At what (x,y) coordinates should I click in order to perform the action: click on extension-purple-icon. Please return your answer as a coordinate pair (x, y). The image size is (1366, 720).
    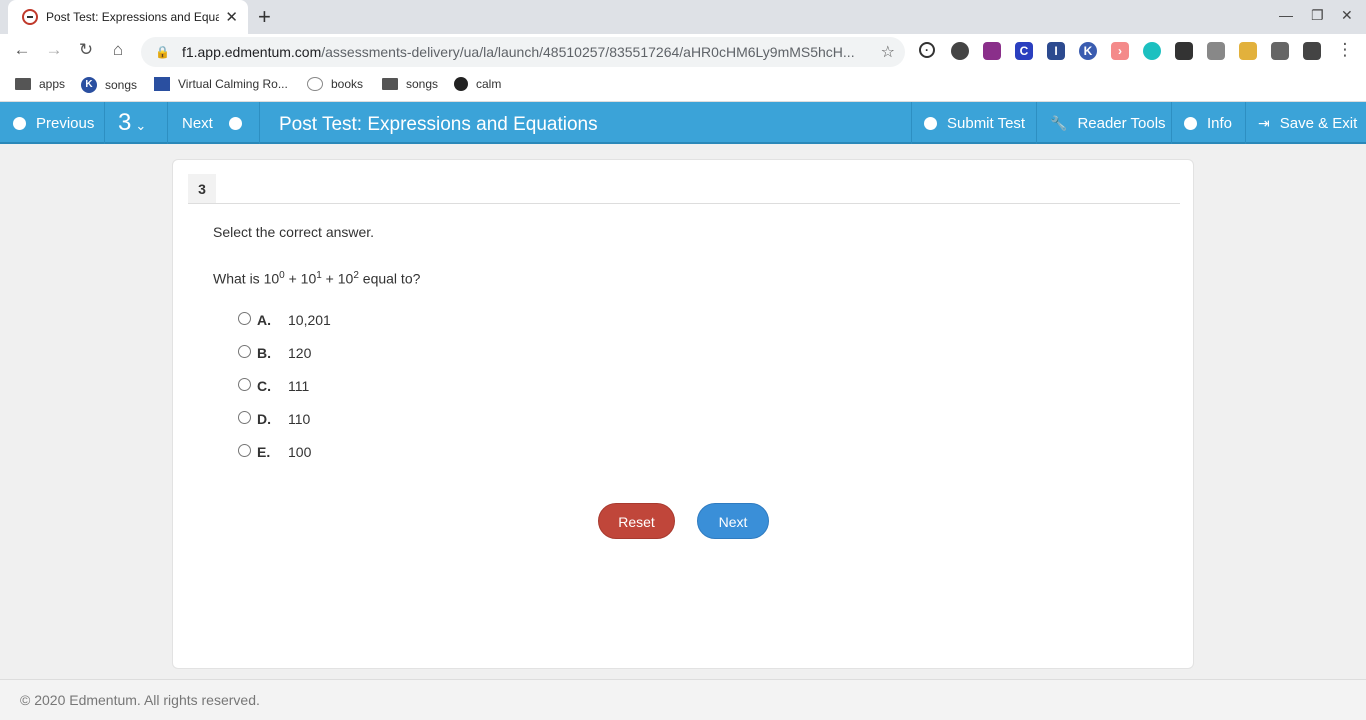
    Looking at the image, I should click on (992, 51).